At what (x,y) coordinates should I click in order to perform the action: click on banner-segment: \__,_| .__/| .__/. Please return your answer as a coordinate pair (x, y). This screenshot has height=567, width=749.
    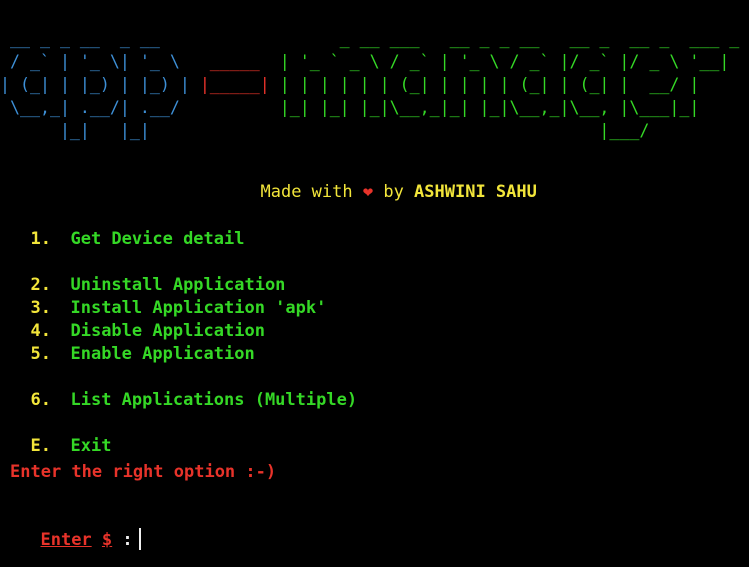
    Looking at the image, I should click on (100, 107).